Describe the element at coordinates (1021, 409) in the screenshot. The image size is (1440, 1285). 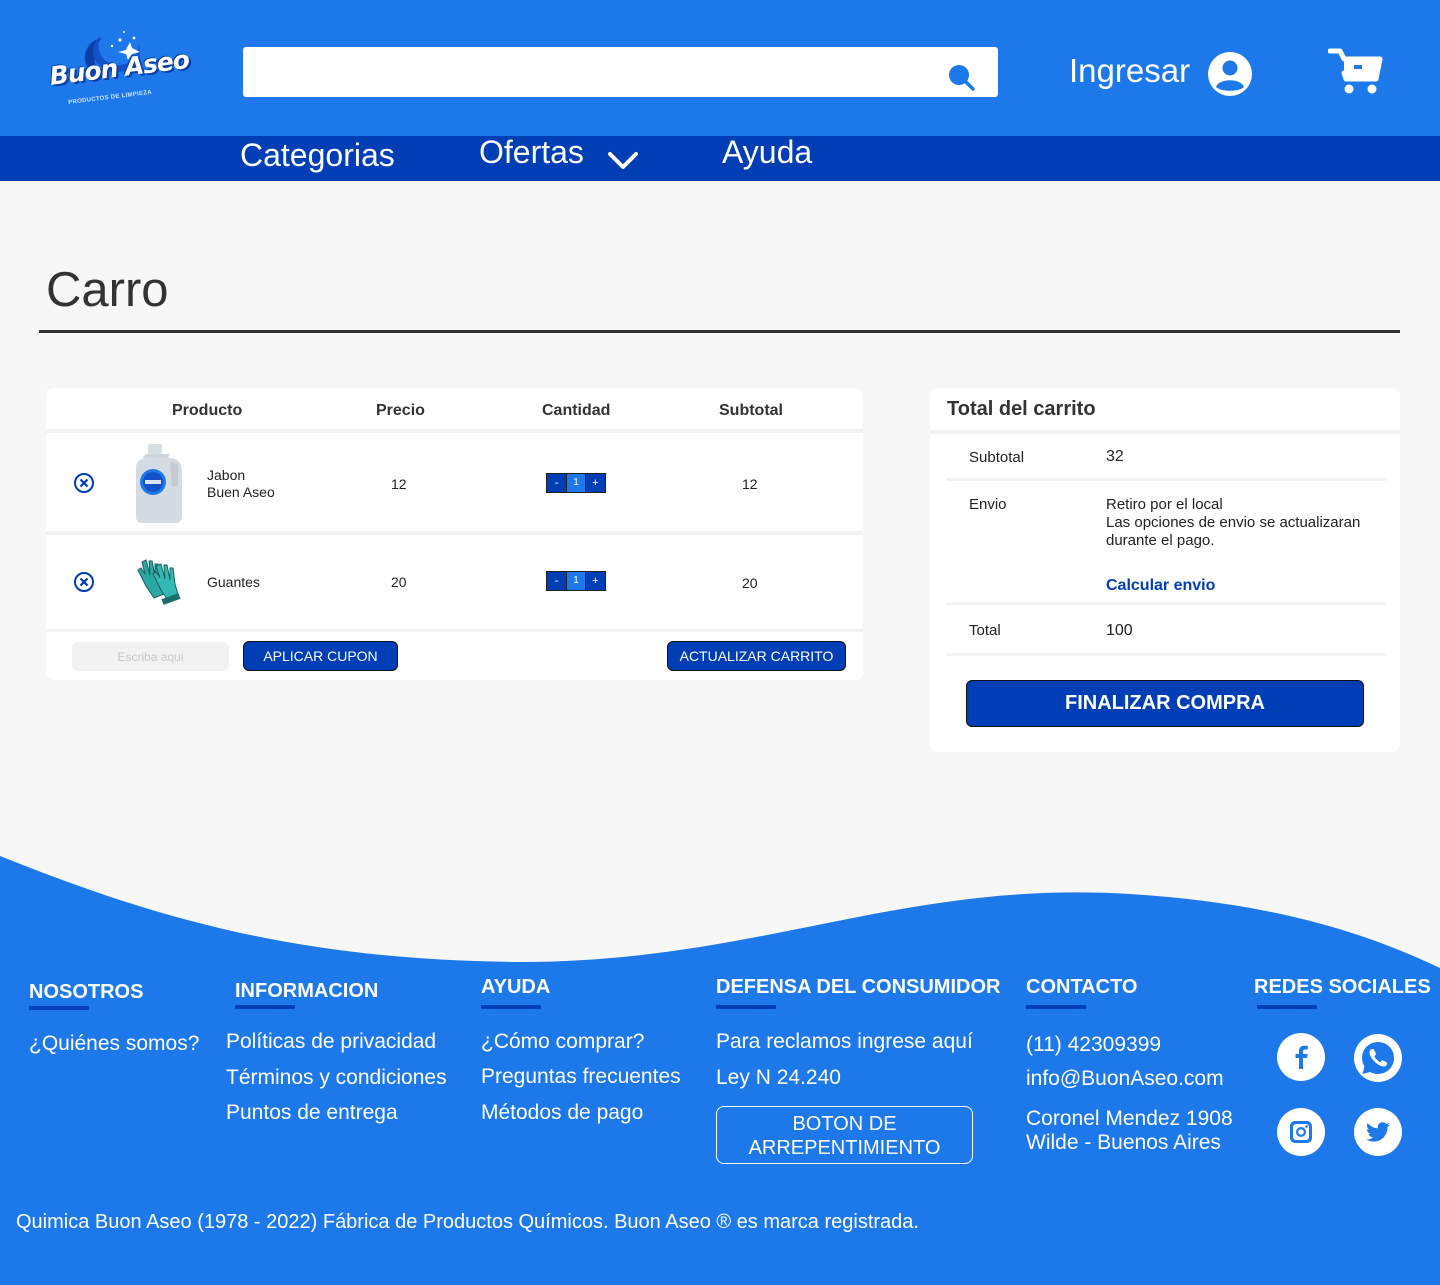
I see `totals-title: Total del carrito` at that location.